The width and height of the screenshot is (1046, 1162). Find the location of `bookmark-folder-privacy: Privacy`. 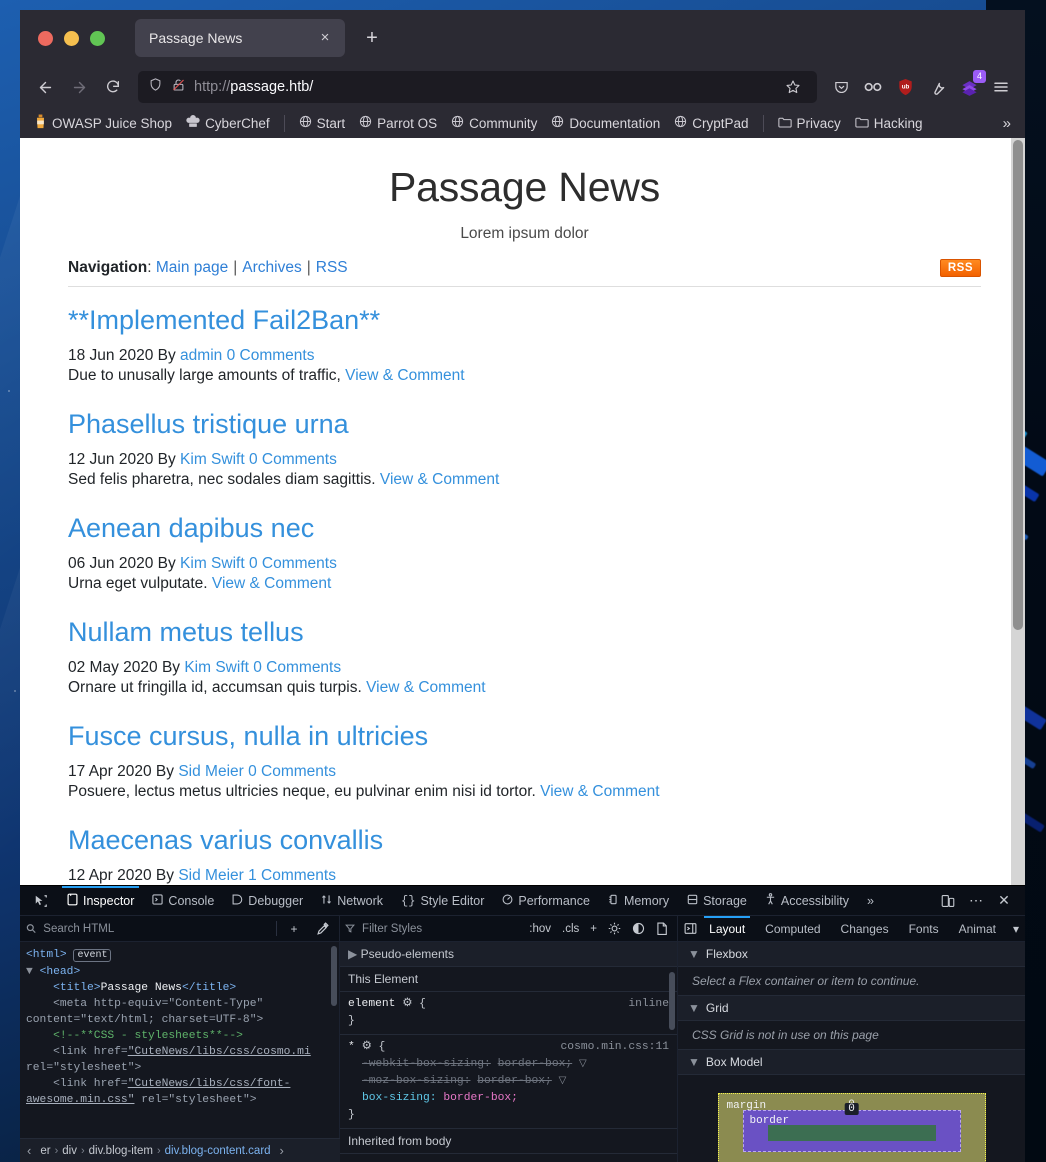

bookmark-folder-privacy: Privacy is located at coordinates (809, 123).